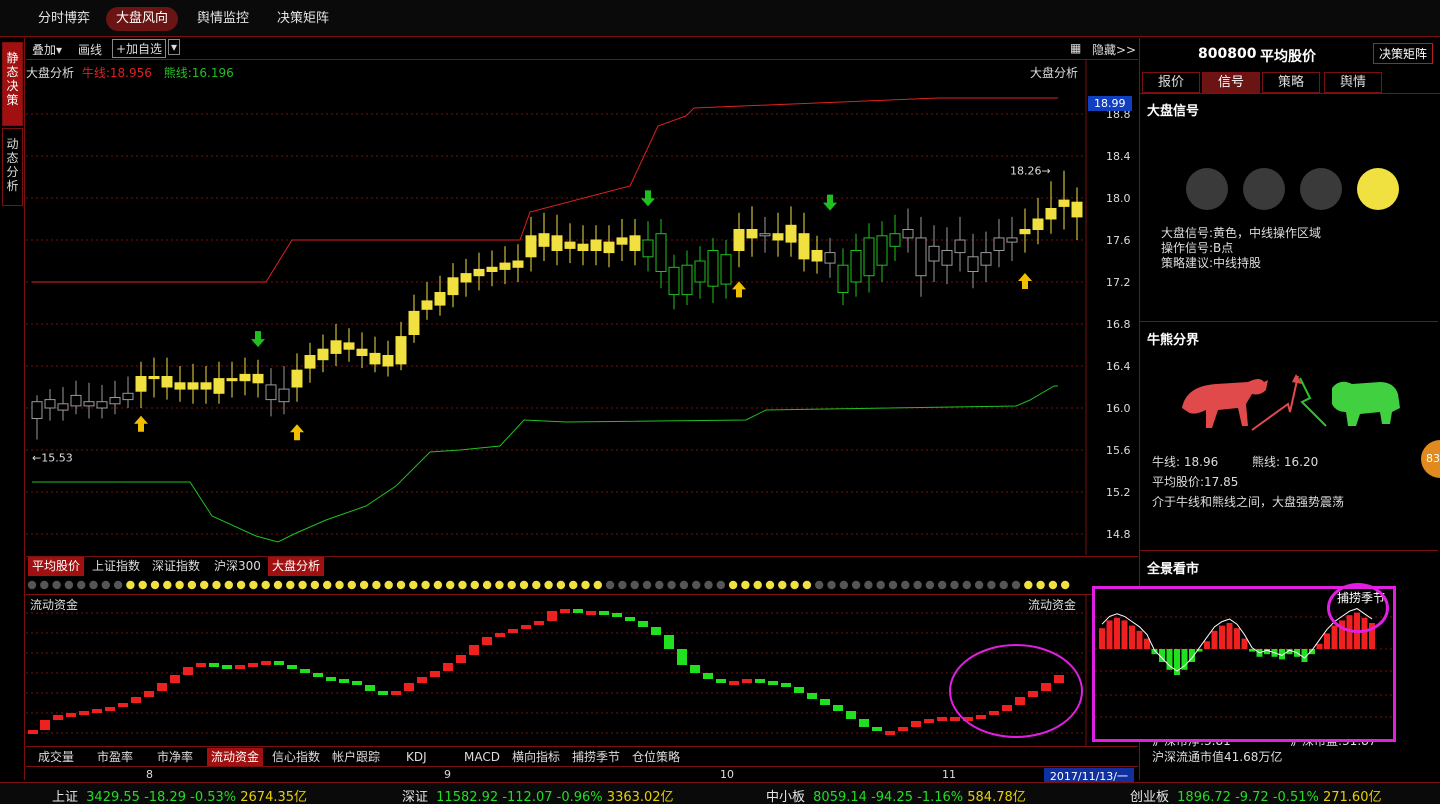 The image size is (1440, 804). Describe the element at coordinates (296, 757) in the screenshot. I see `tab-confidence: 信心指数` at that location.